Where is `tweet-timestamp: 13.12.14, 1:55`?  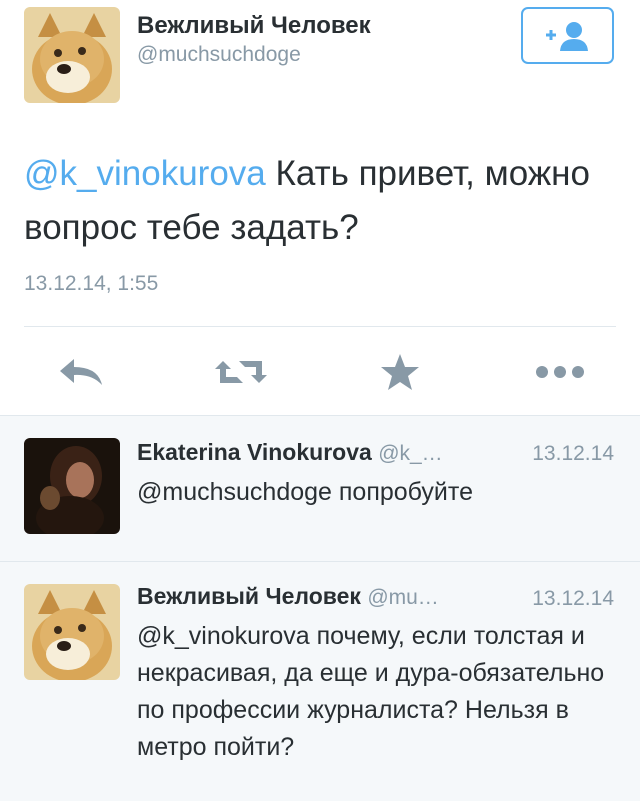
tweet-timestamp: 13.12.14, 1:55 is located at coordinates (91, 283).